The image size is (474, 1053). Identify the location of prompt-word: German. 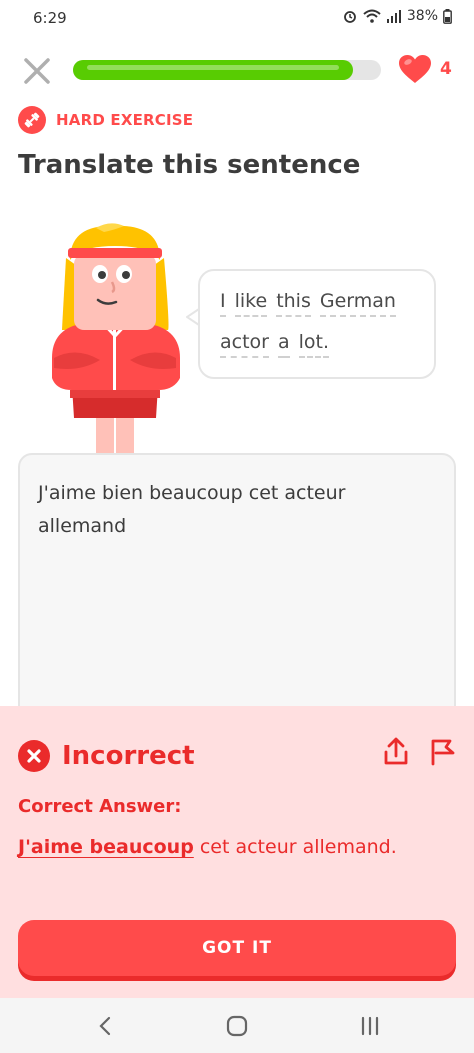
(357, 303).